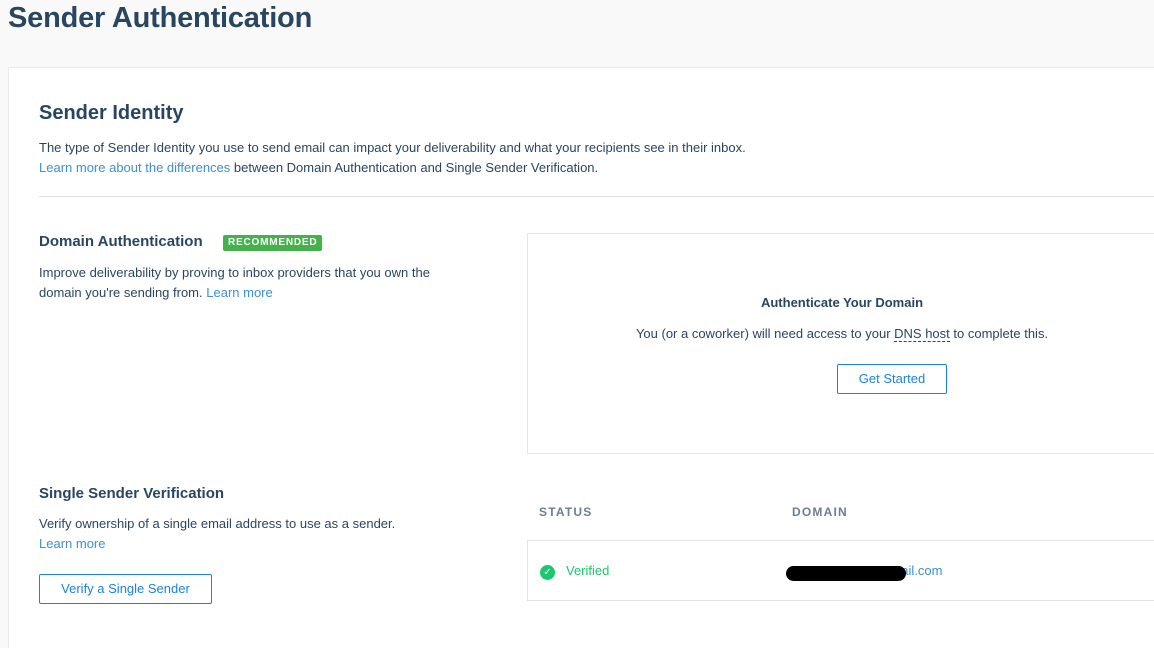  What do you see at coordinates (588, 570) in the screenshot?
I see `status-verified: Verified` at bounding box center [588, 570].